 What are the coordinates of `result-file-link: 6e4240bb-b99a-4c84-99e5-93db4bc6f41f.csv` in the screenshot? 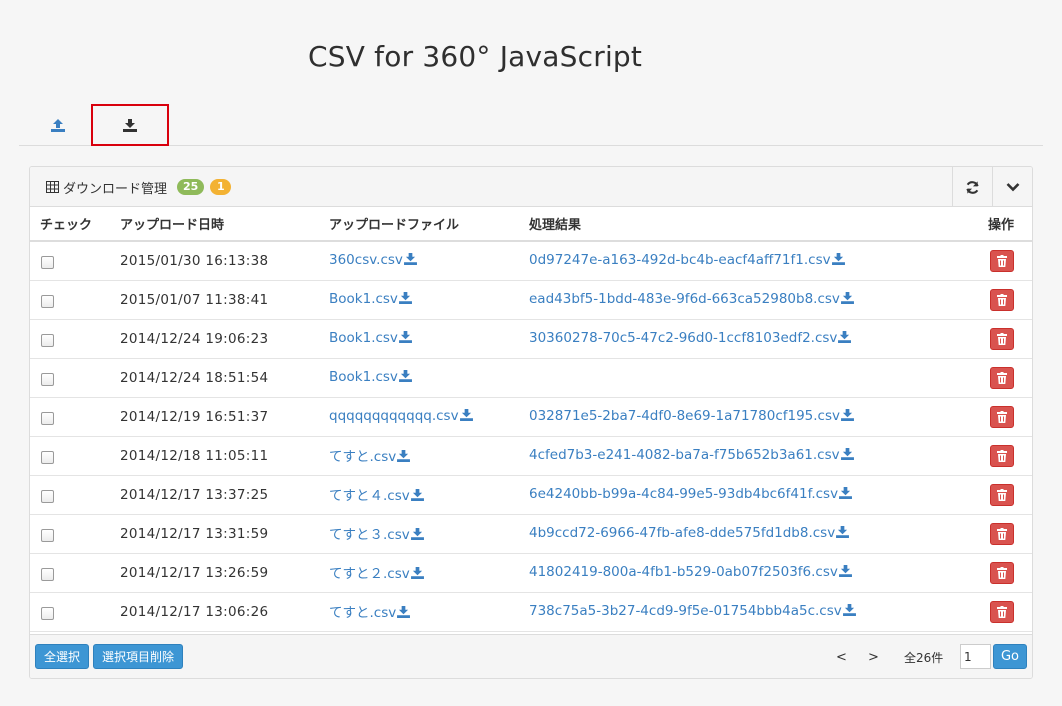 It's located at (691, 494).